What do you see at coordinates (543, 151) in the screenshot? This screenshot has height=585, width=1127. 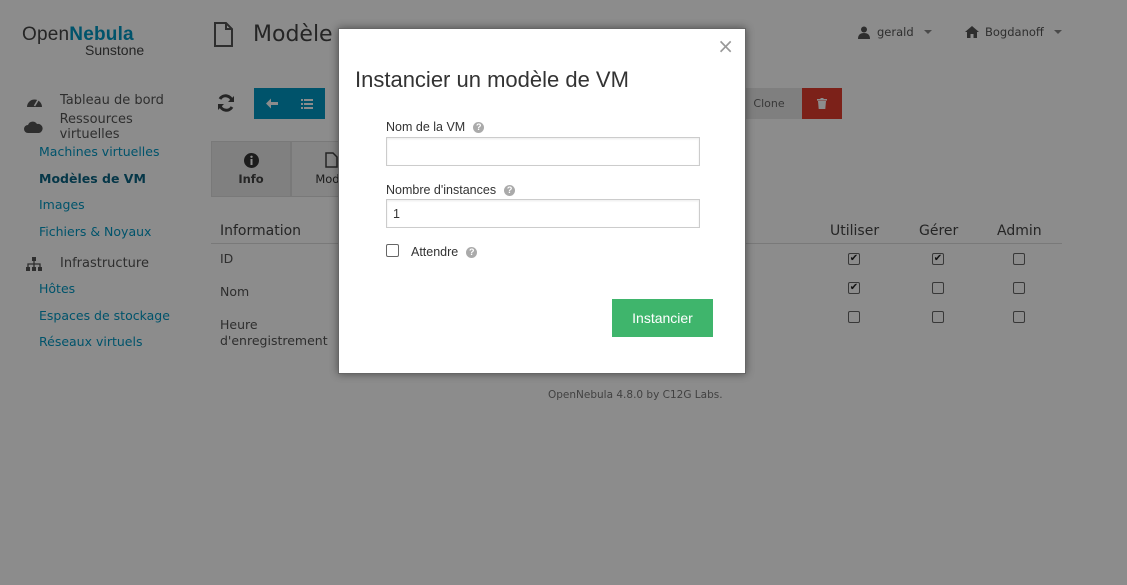 I see `vm-name-input` at bounding box center [543, 151].